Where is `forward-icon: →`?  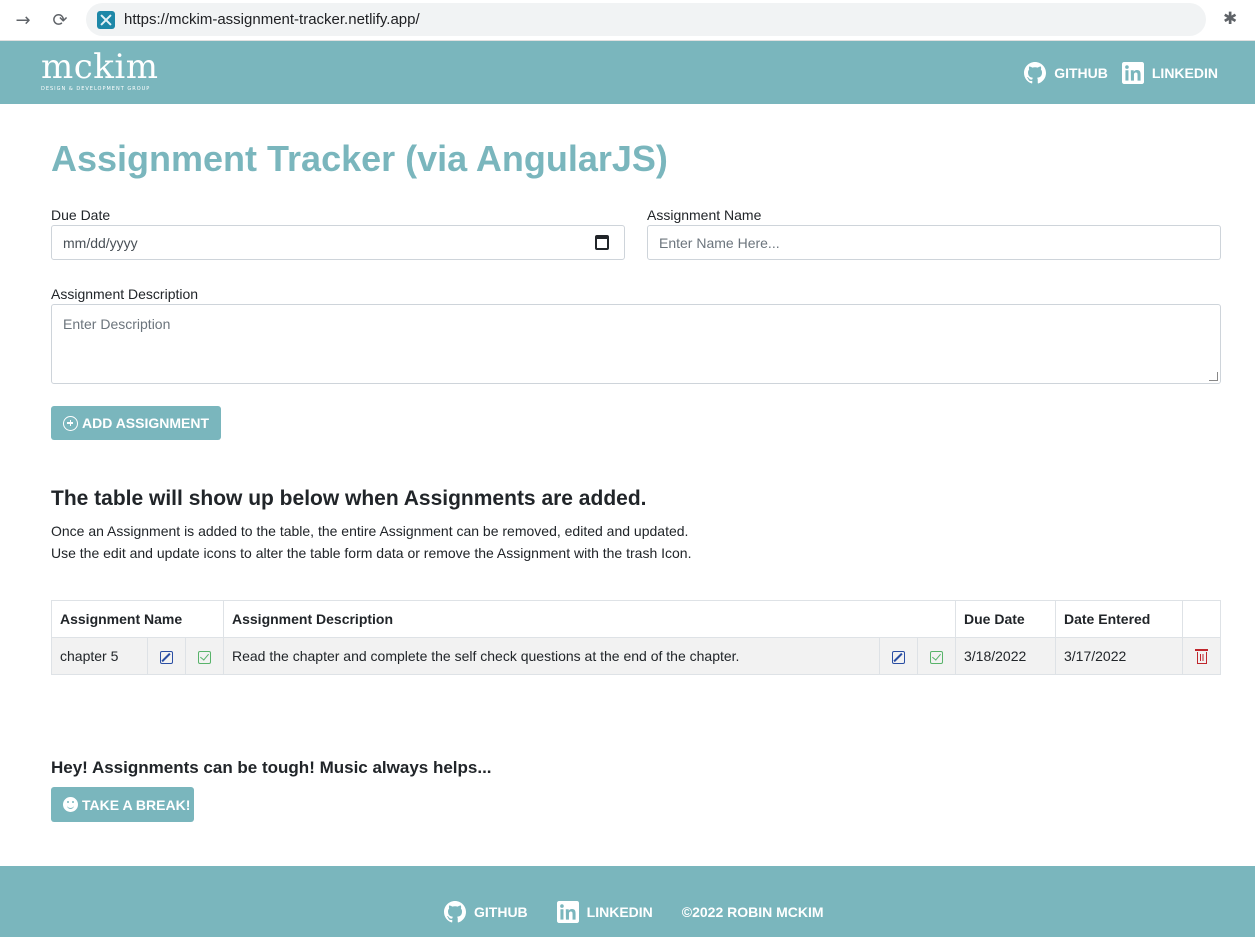
forward-icon: → is located at coordinates (23, 20).